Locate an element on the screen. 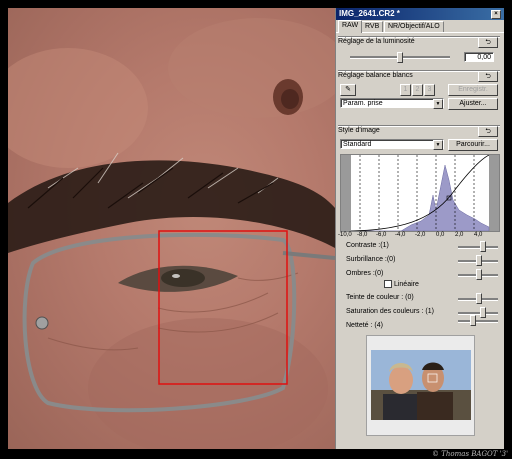 This screenshot has width=512, height=459. white-balance-section: Réglage balance blancs ⮌ is located at coordinates (419, 76).